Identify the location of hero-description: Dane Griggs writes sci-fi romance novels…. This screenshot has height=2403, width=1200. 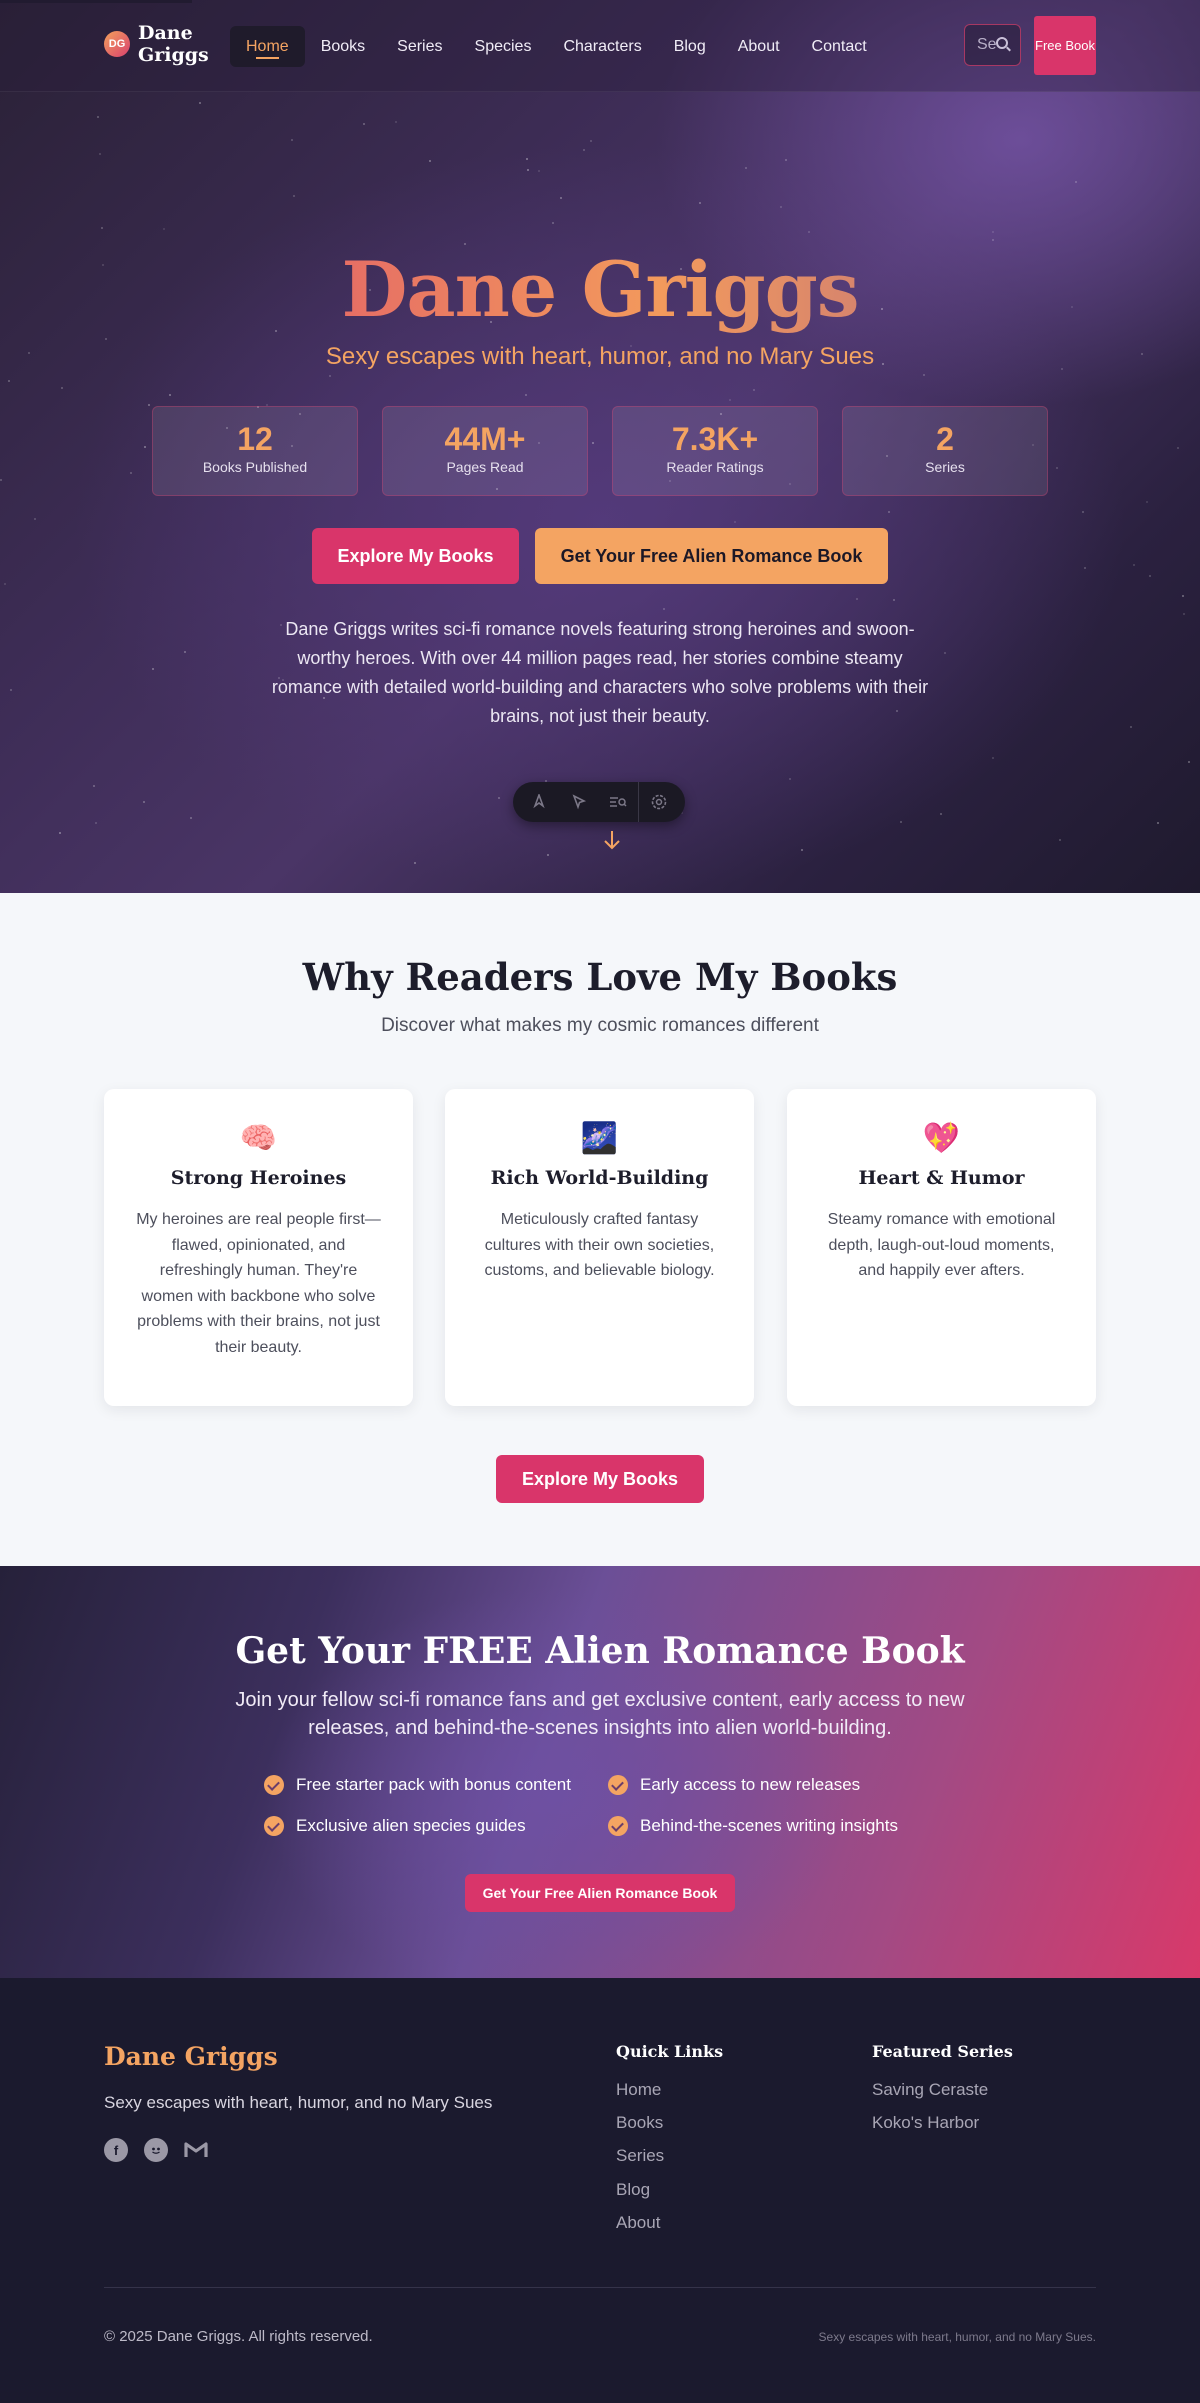
(600, 672).